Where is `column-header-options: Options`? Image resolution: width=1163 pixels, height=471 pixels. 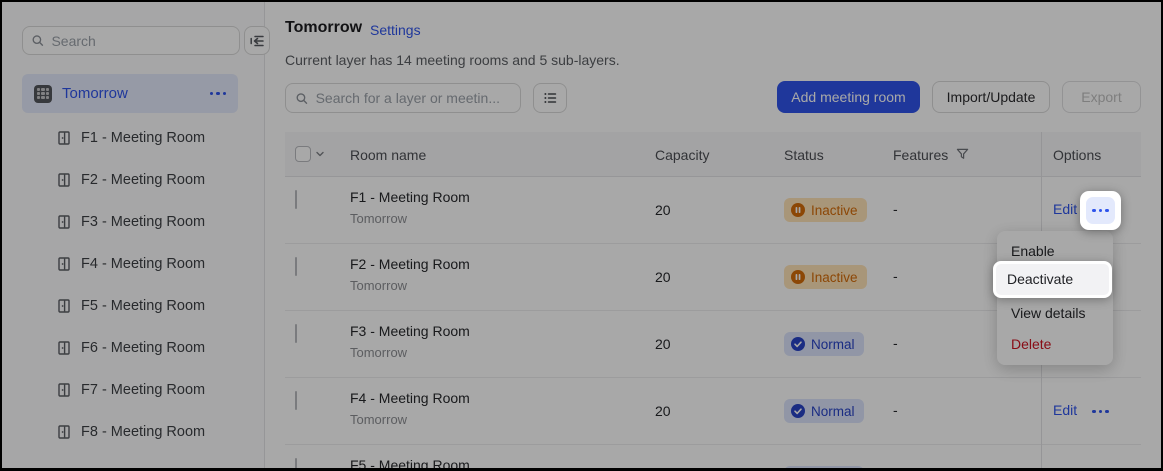
column-header-options: Options is located at coordinates (1077, 154).